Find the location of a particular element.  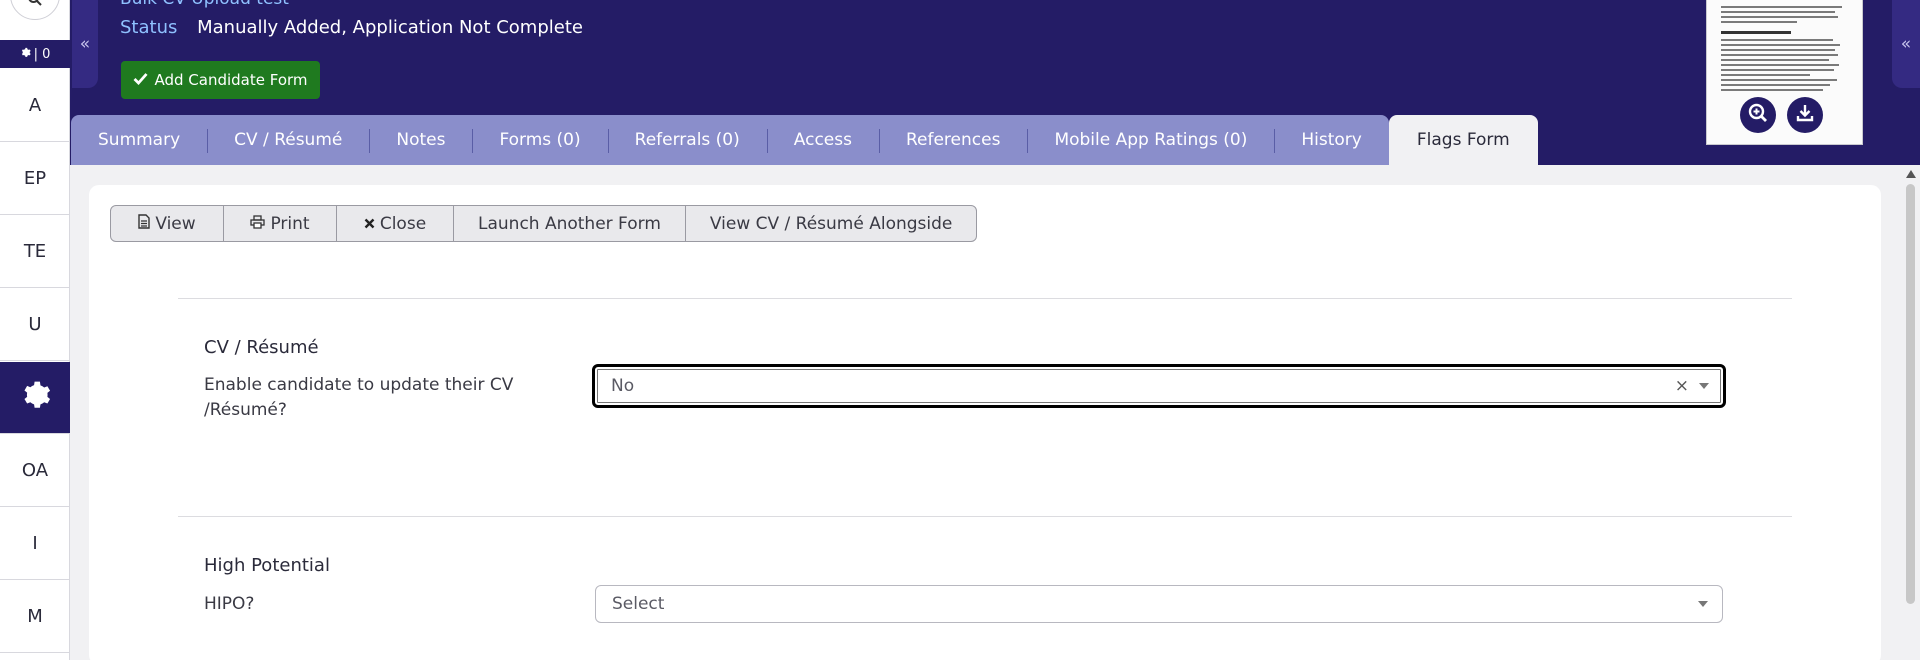

tab-label: Flags Form is located at coordinates (1463, 140).